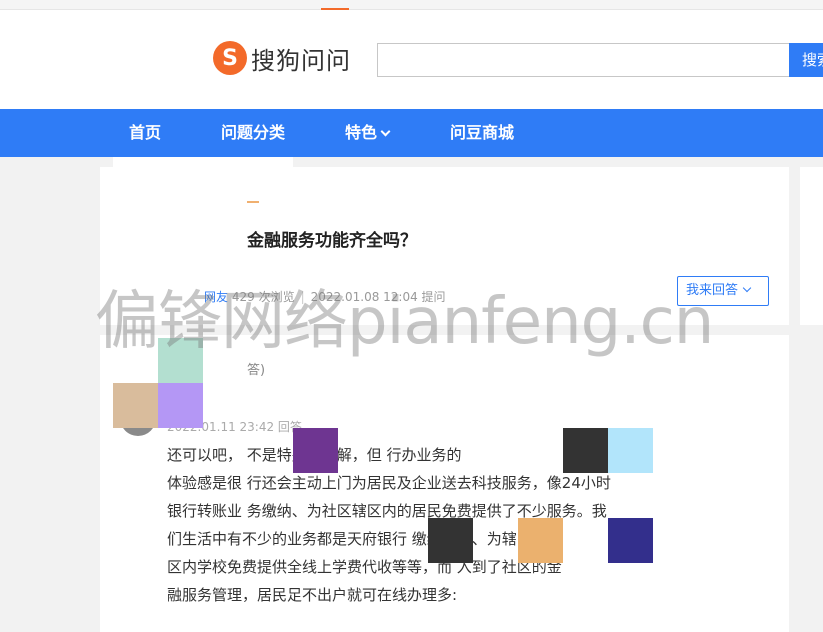 This screenshot has height=632, width=823. I want to click on search-button: 搜索, so click(806, 60).